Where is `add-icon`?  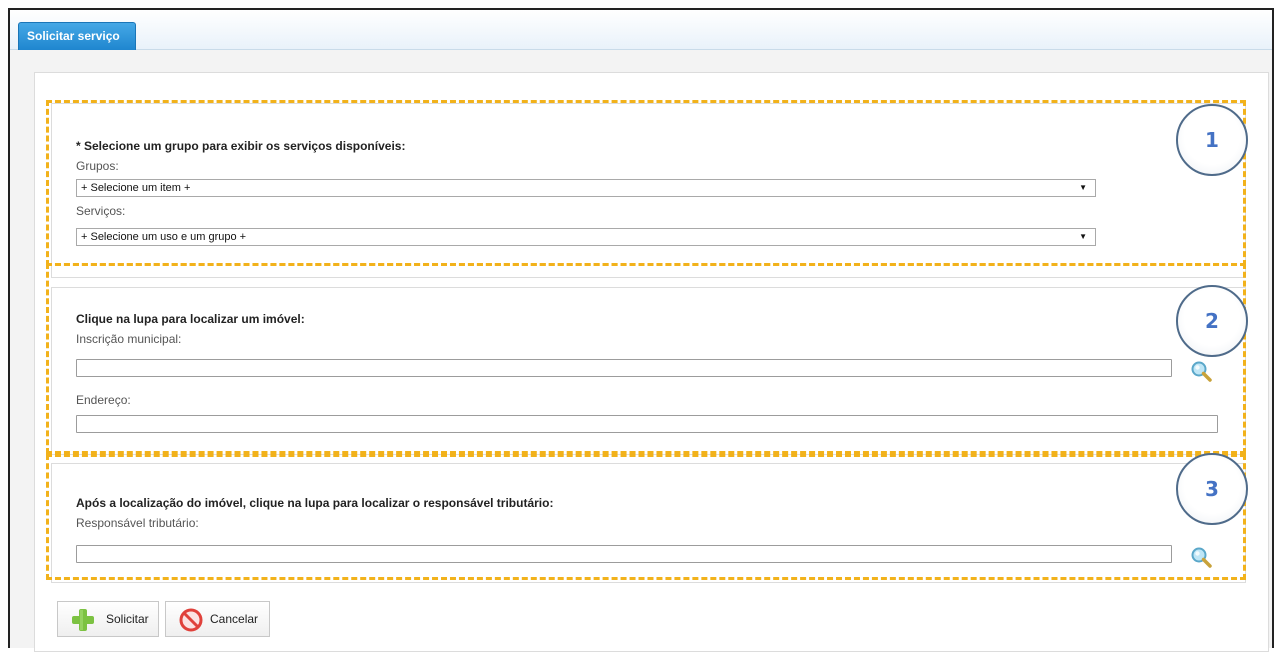 add-icon is located at coordinates (83, 620).